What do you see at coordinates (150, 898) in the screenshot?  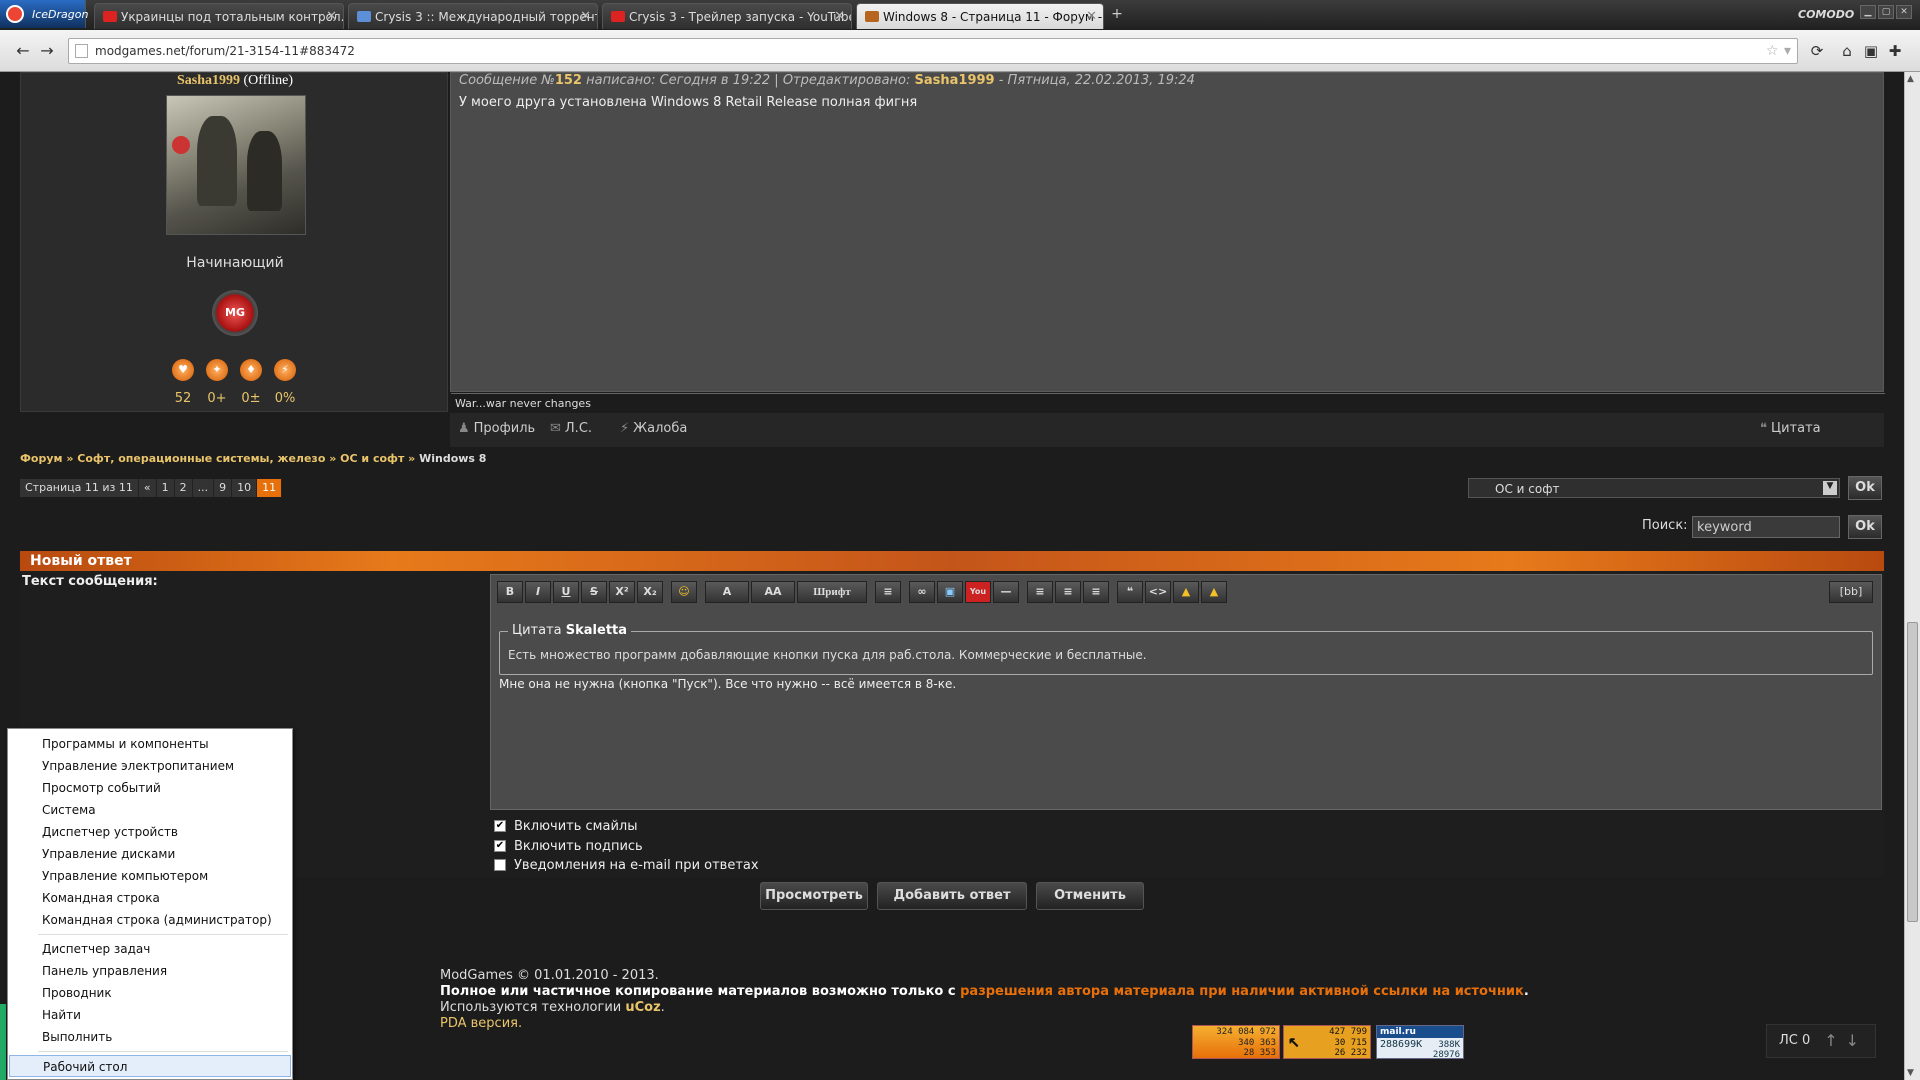 I see `menu-item-command-prompt: Командная строка` at bounding box center [150, 898].